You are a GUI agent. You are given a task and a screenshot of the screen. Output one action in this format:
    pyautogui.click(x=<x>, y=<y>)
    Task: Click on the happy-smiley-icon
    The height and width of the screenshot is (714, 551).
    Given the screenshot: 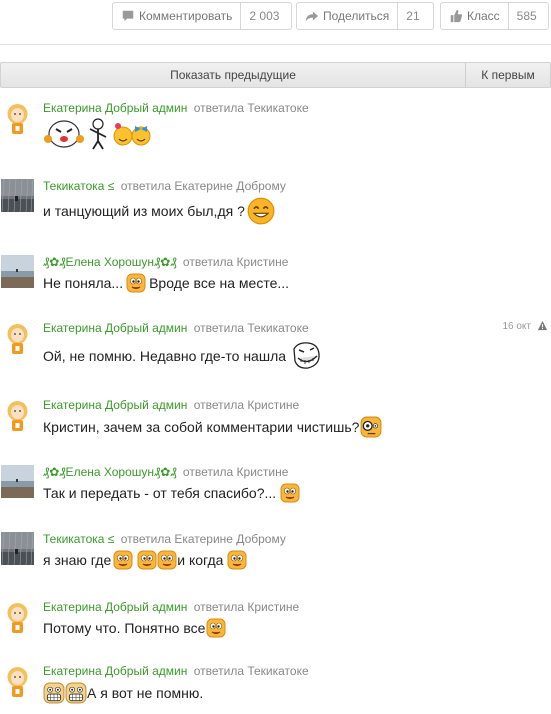 What is the action you would take?
    pyautogui.click(x=290, y=493)
    